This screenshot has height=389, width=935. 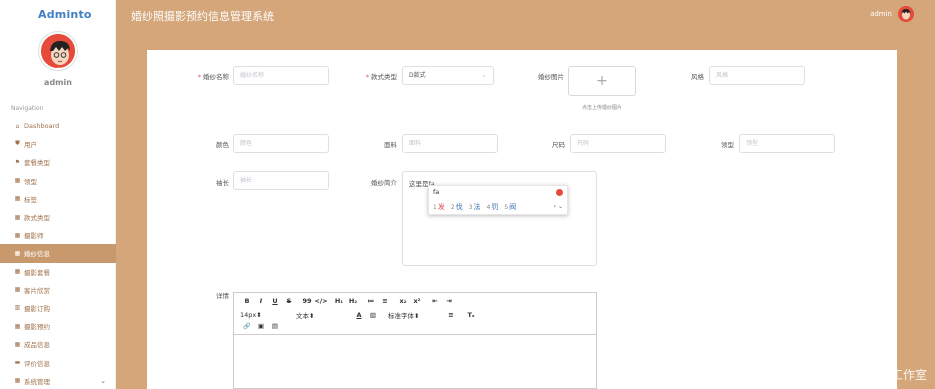 What do you see at coordinates (471, 315) in the screenshot?
I see `clear-format-button: Tₓ` at bounding box center [471, 315].